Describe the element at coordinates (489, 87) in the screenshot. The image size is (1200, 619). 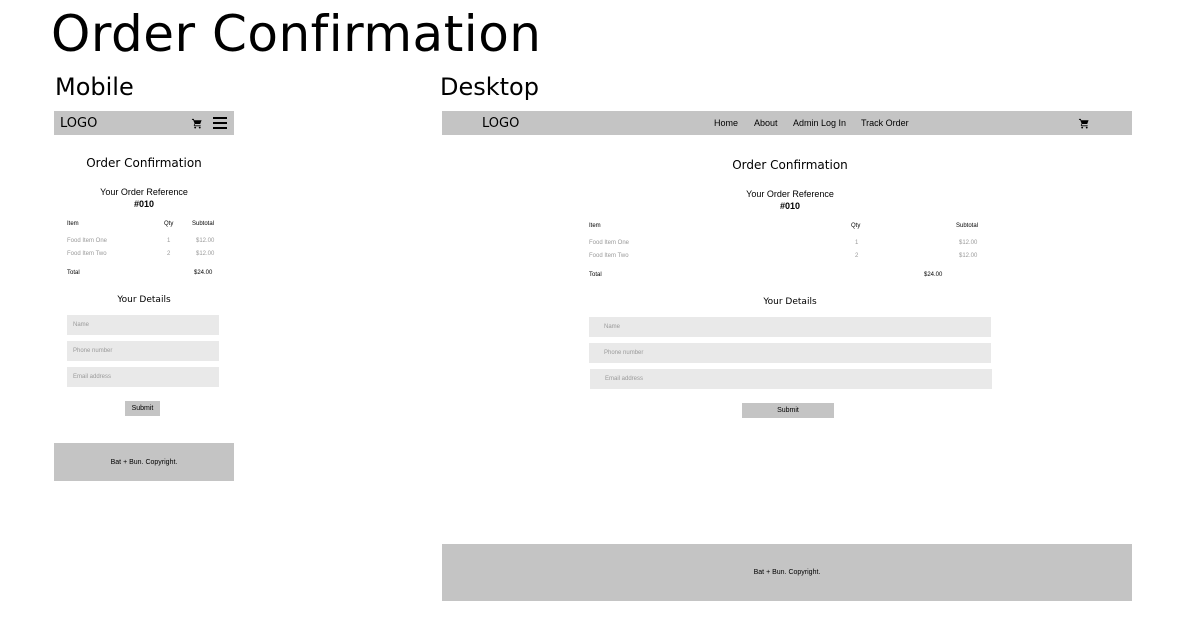
I see `desktop-section-label: Desktop` at that location.